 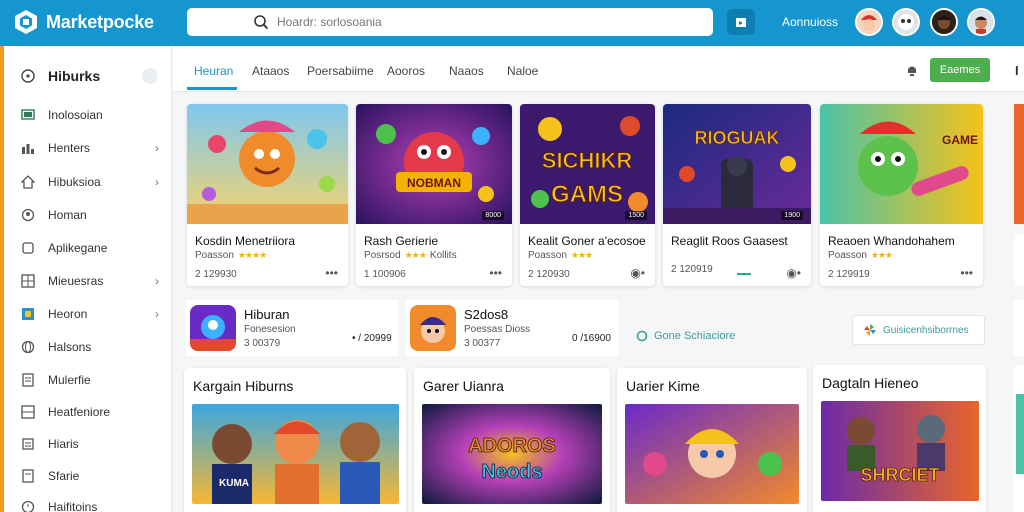 What do you see at coordinates (213, 328) in the screenshot?
I see `app-thumbnail` at bounding box center [213, 328].